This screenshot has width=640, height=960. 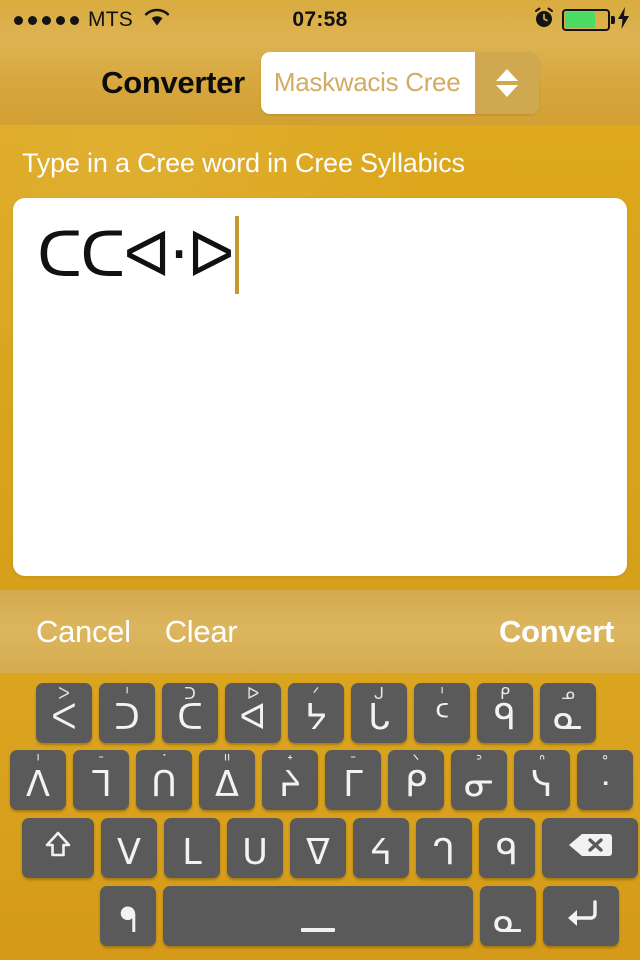 I want to click on alarm-clock-icon, so click(x=544, y=20).